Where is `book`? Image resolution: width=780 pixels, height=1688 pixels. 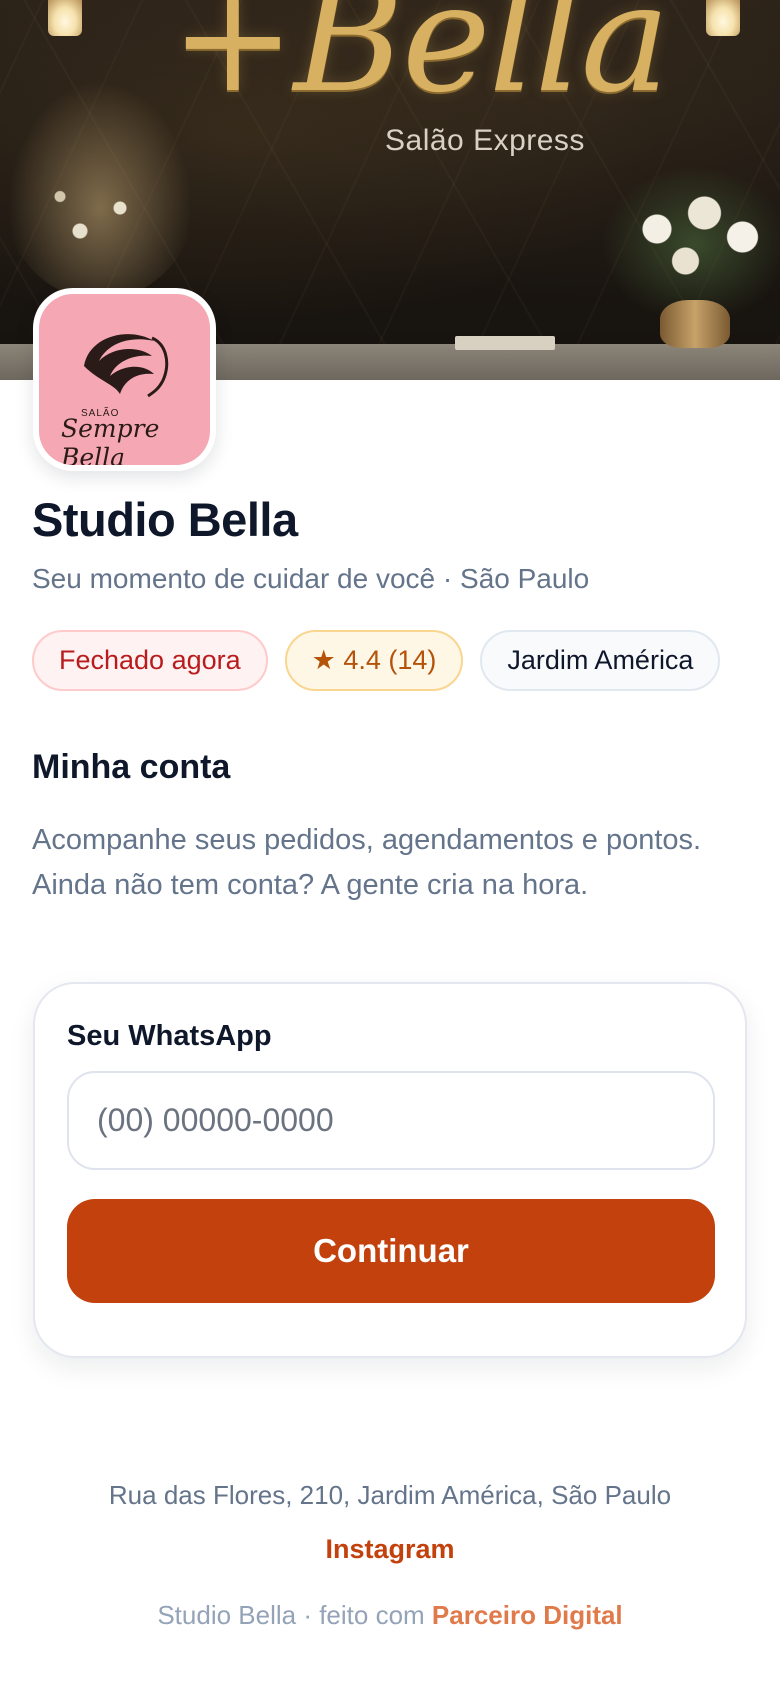
book is located at coordinates (505, 343).